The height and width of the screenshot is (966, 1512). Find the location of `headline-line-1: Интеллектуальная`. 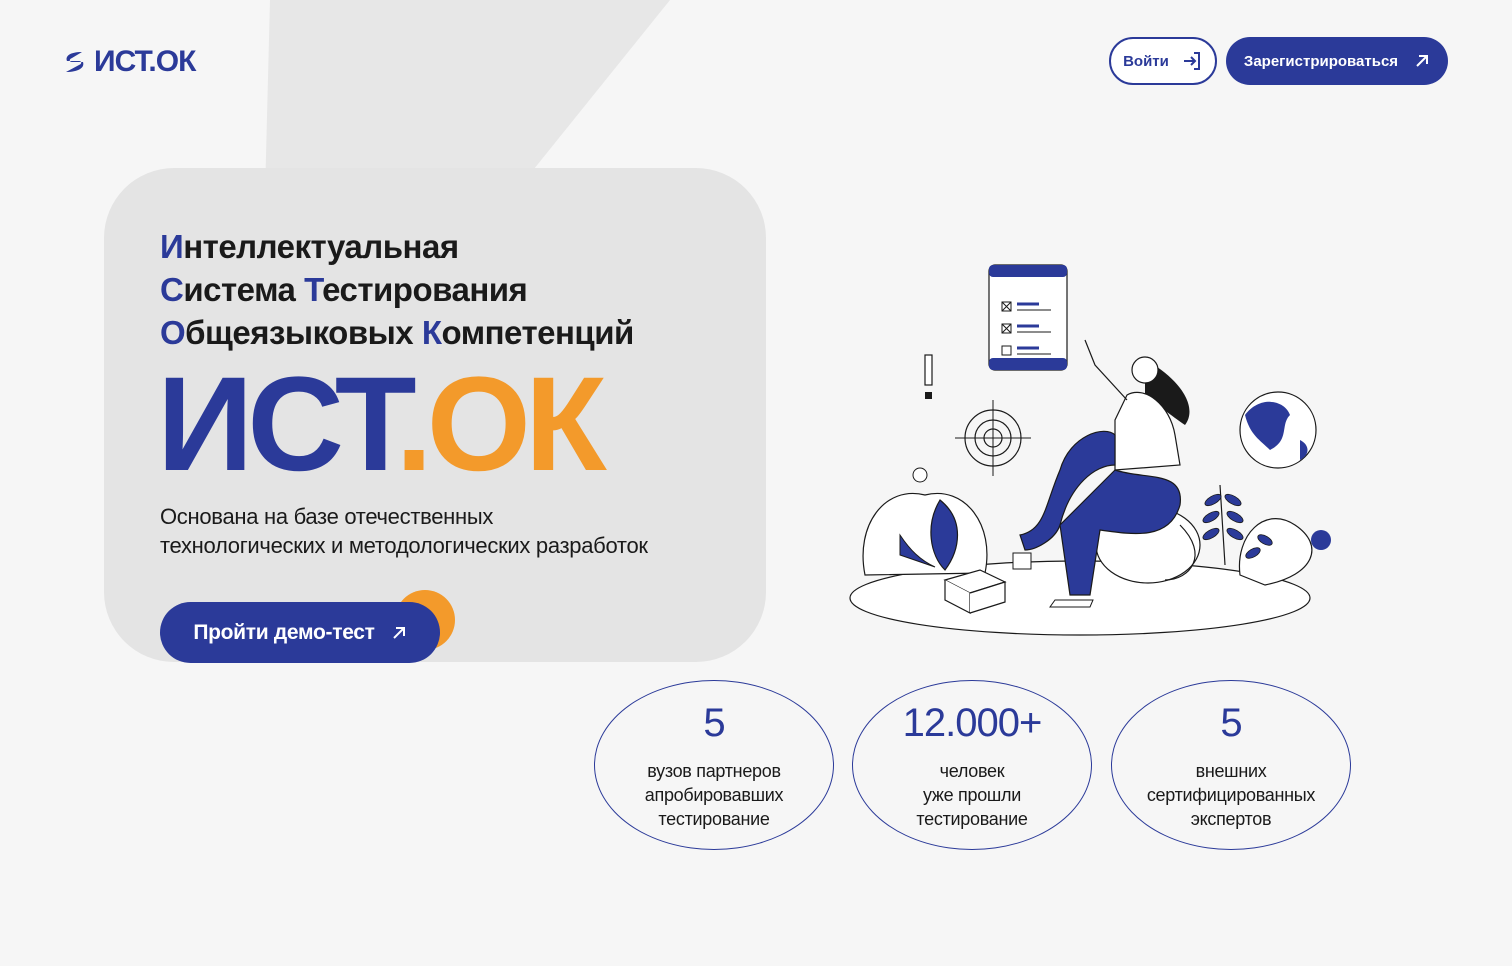

headline-line-1: Интеллектуальная is located at coordinates (309, 246).